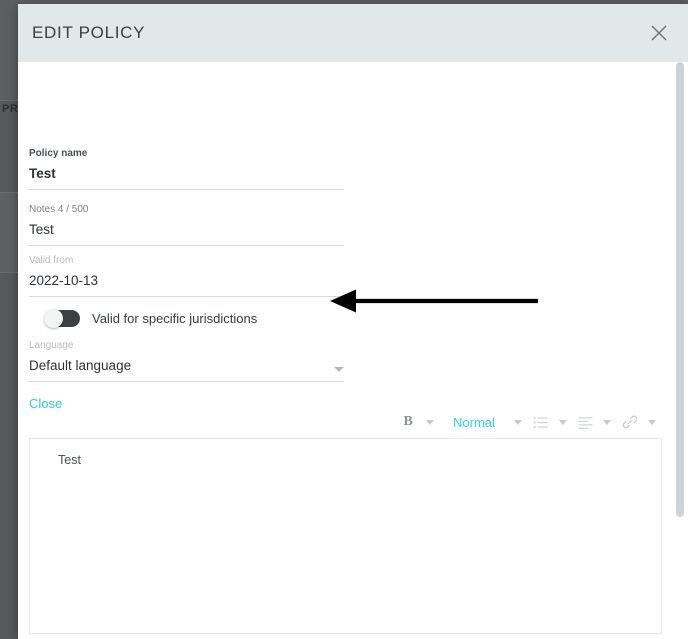 This screenshot has height=639, width=688. Describe the element at coordinates (353, 33) in the screenshot. I see `dialog-header: EDIT POLICY` at that location.